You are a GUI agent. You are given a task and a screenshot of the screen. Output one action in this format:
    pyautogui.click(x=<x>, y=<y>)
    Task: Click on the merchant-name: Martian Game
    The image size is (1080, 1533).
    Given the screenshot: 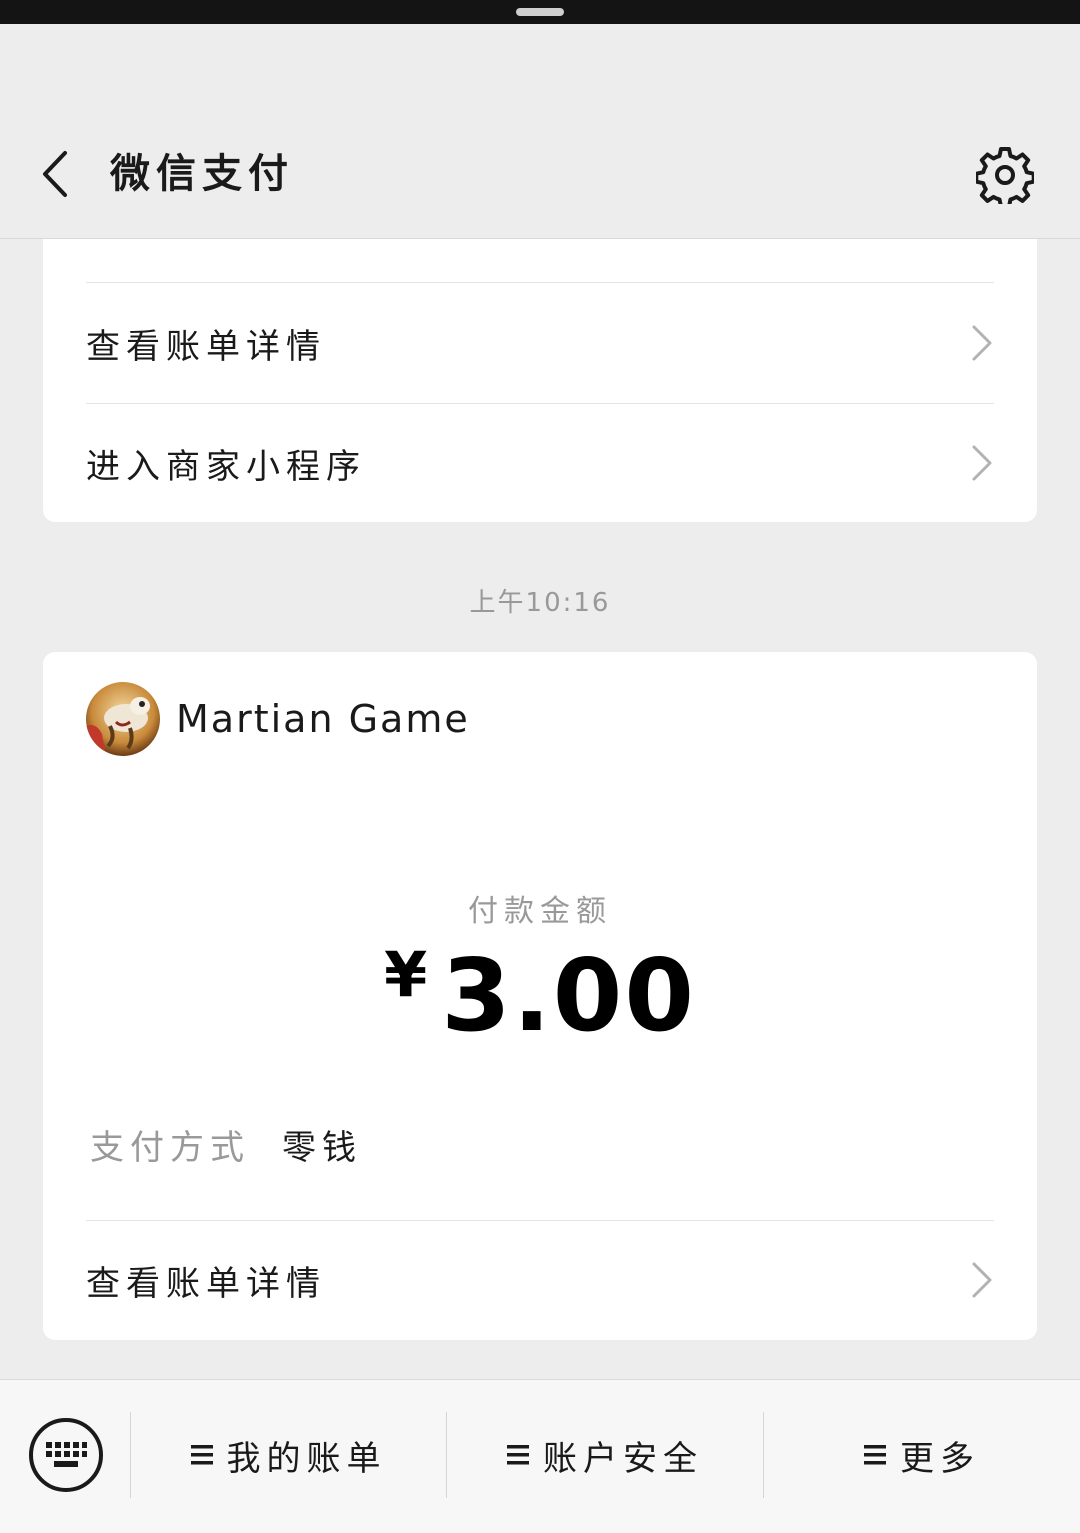 What is the action you would take?
    pyautogui.click(x=323, y=719)
    